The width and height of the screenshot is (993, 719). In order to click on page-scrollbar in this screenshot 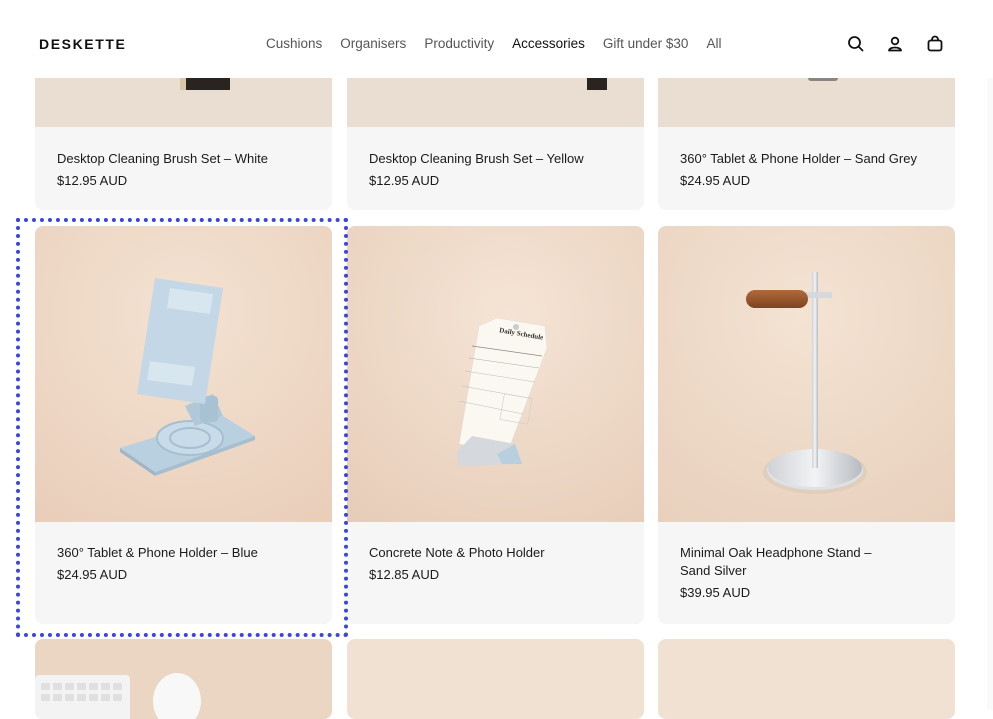, I will do `click(990, 355)`.